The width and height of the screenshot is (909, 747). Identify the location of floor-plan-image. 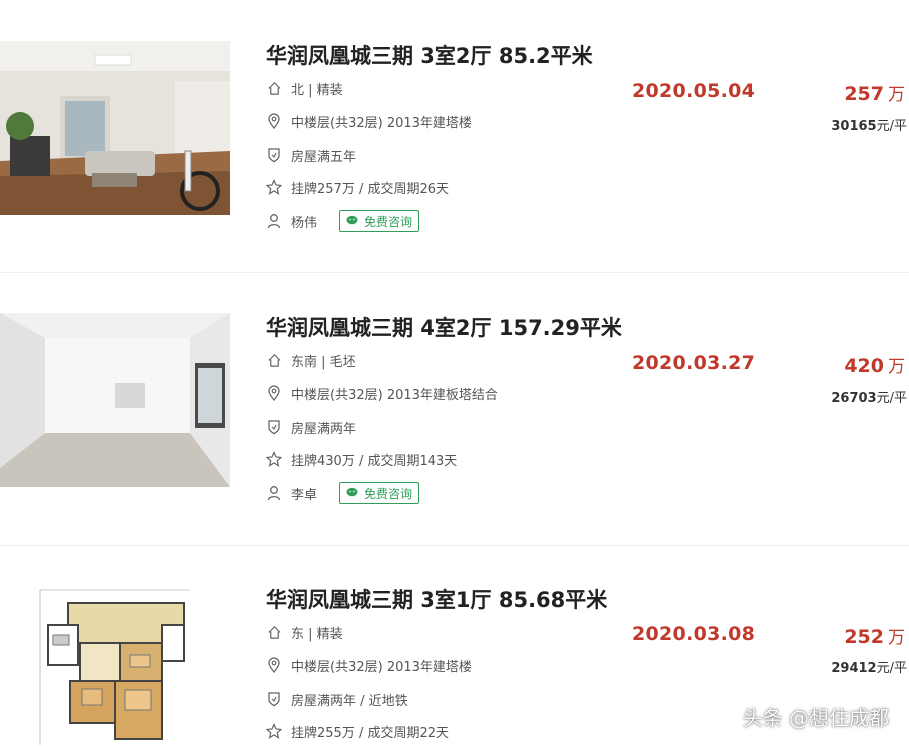
(115, 666).